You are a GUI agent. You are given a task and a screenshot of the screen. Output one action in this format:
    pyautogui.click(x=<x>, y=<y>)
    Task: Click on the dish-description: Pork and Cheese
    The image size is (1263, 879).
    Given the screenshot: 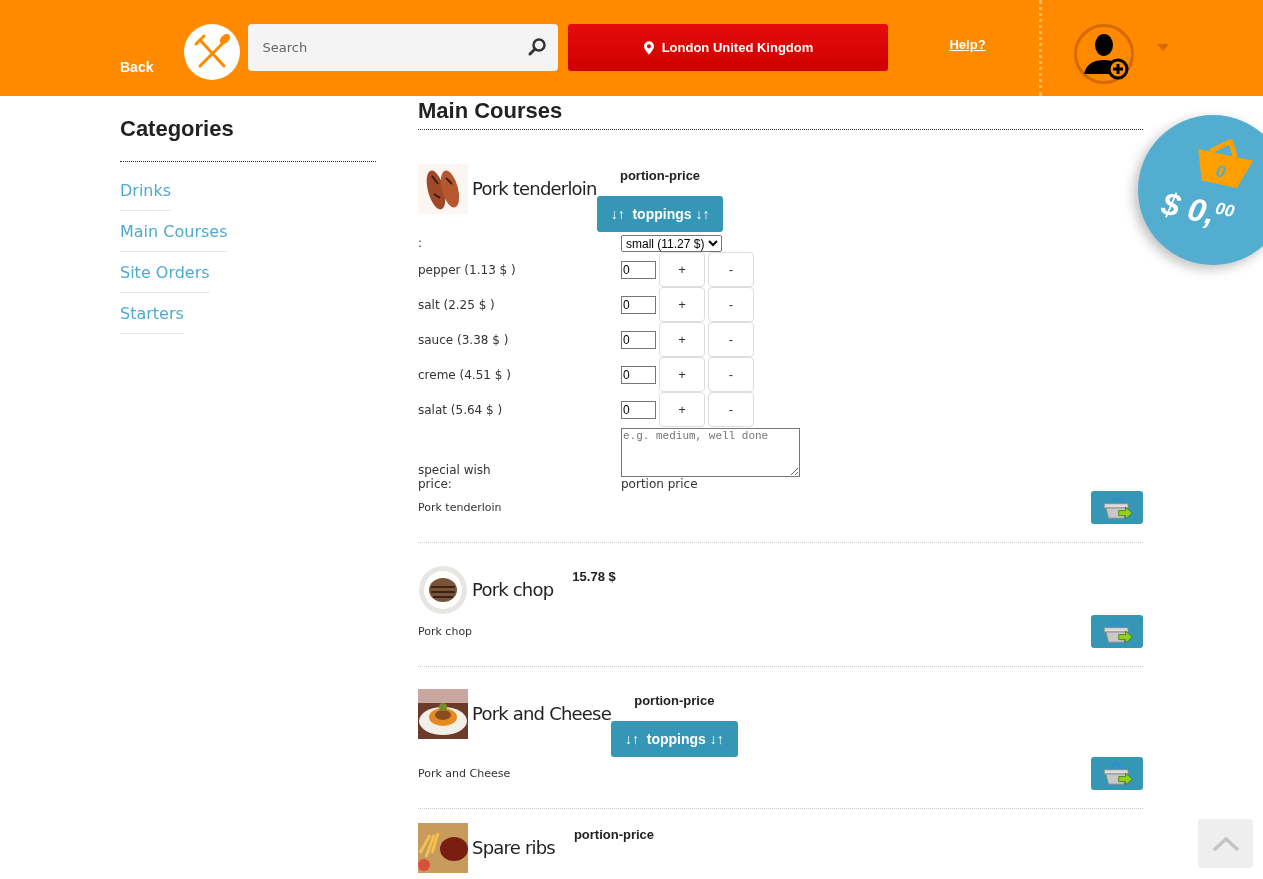 What is the action you would take?
    pyautogui.click(x=464, y=773)
    